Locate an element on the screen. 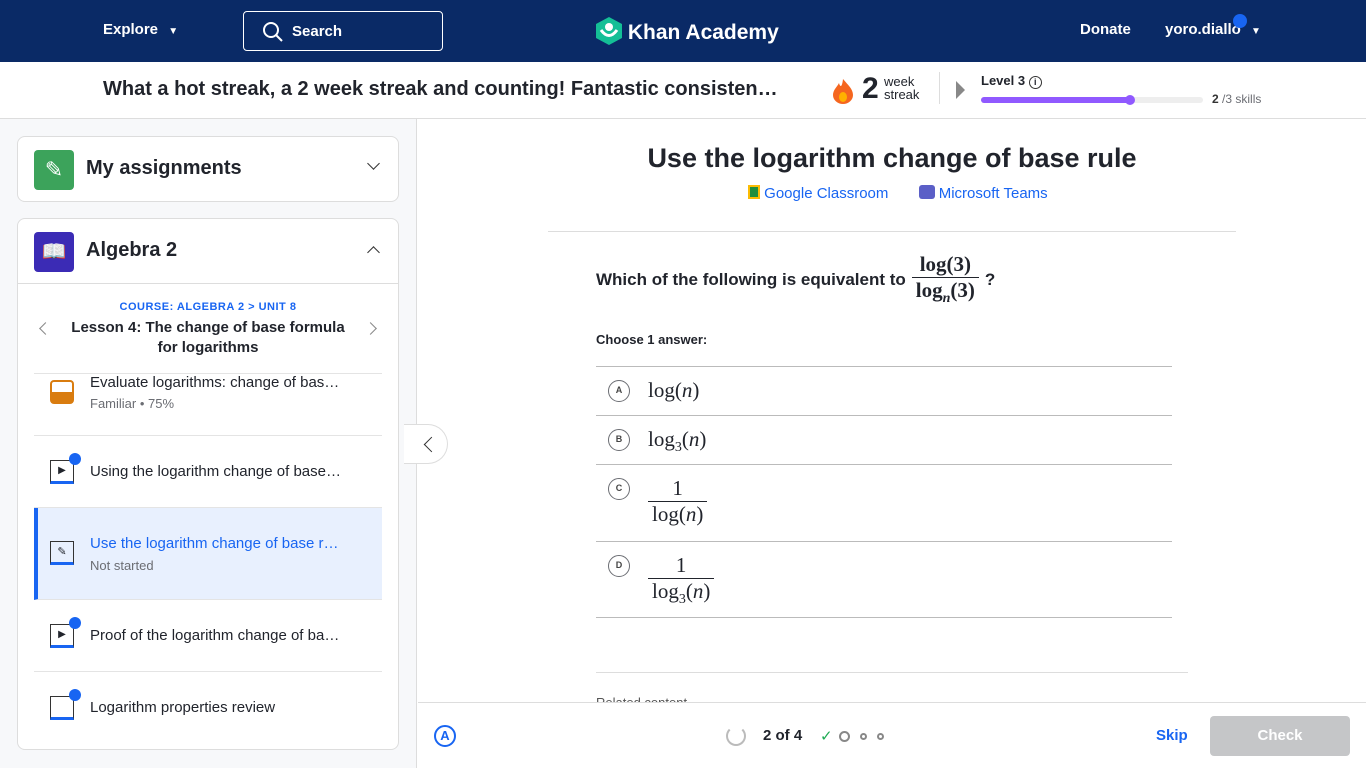 The height and width of the screenshot is (768, 1366). microsoft-teams-icon is located at coordinates (926, 192).